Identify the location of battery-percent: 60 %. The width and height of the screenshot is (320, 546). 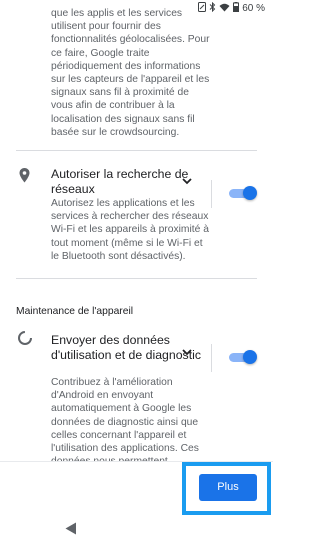
(253, 8).